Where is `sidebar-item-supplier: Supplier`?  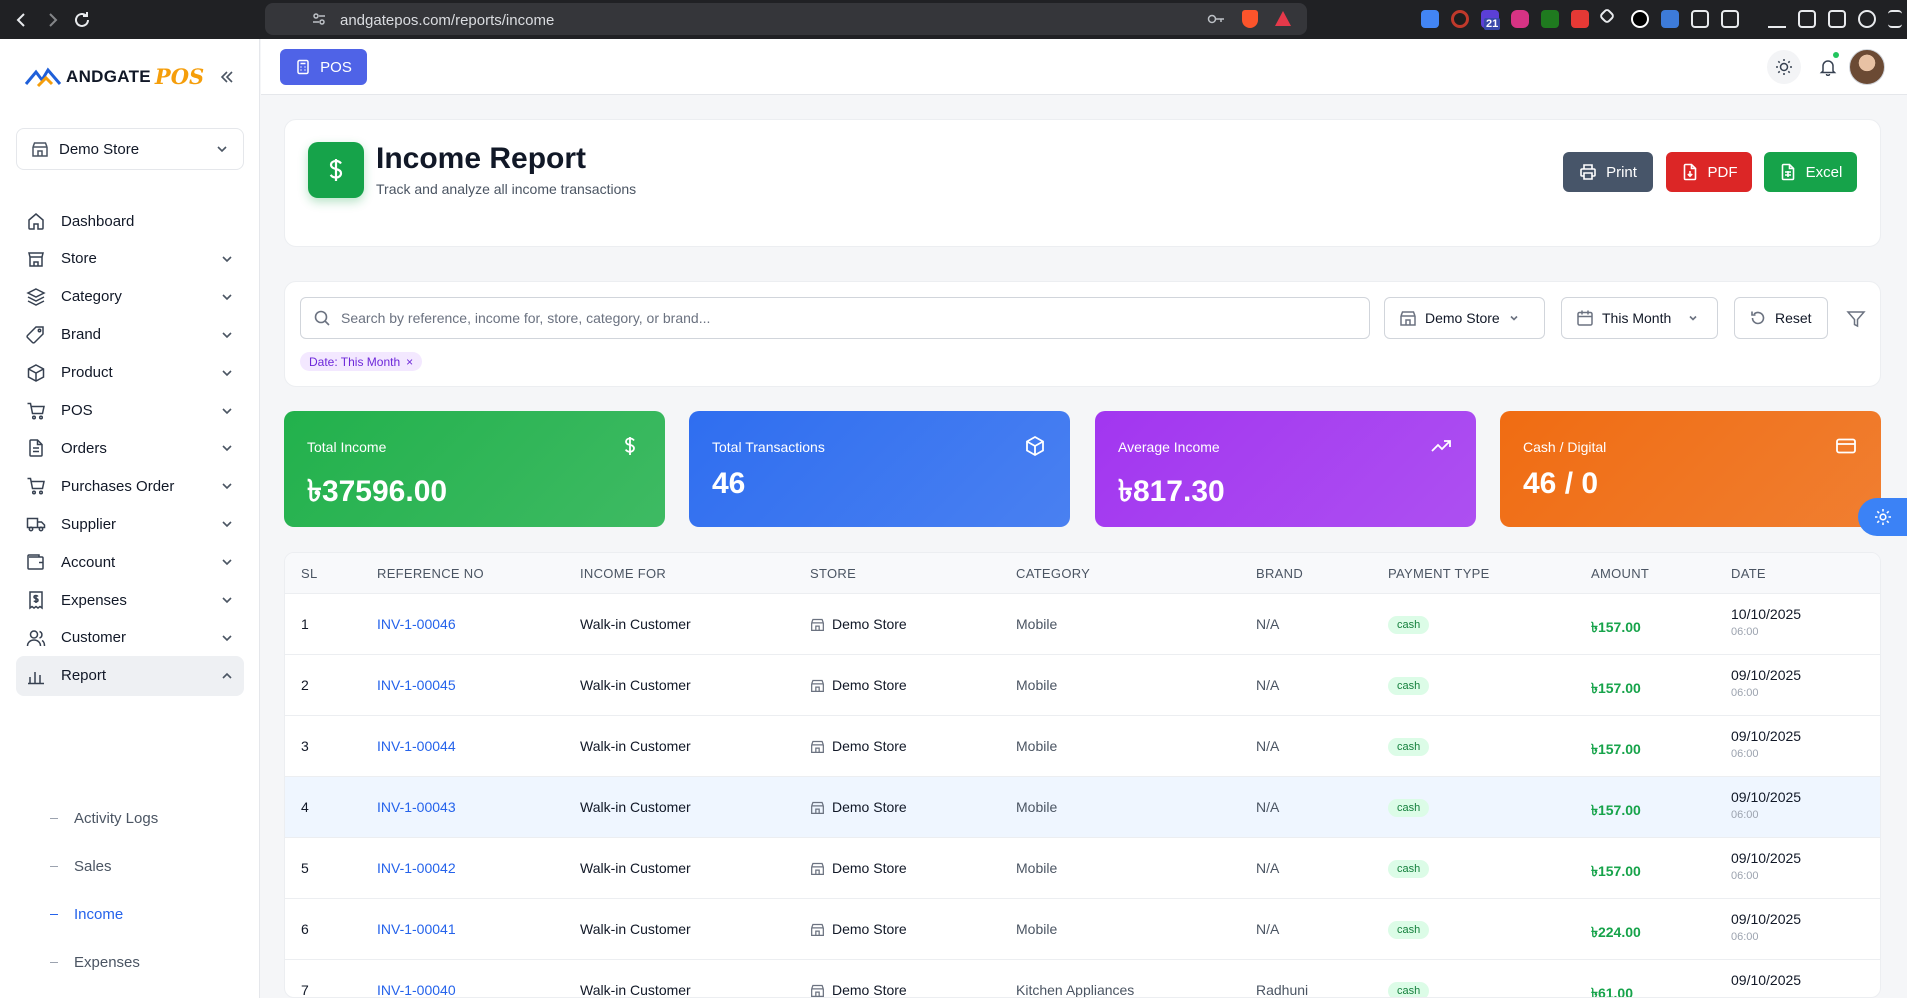 sidebar-item-supplier: Supplier is located at coordinates (130, 524).